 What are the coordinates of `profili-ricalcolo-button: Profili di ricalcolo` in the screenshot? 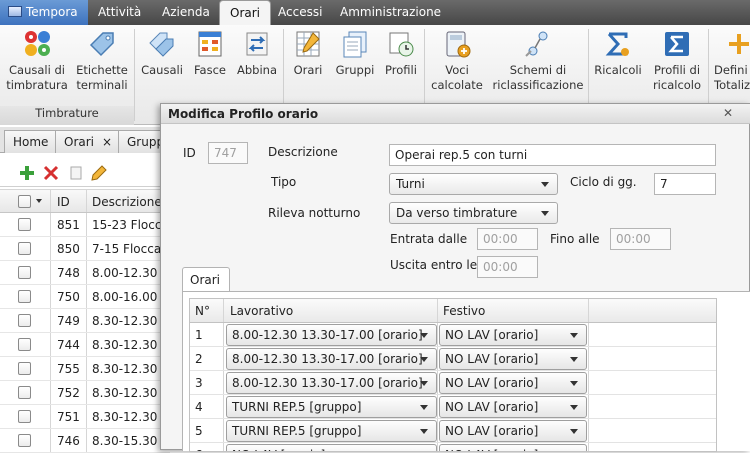 It's located at (677, 61).